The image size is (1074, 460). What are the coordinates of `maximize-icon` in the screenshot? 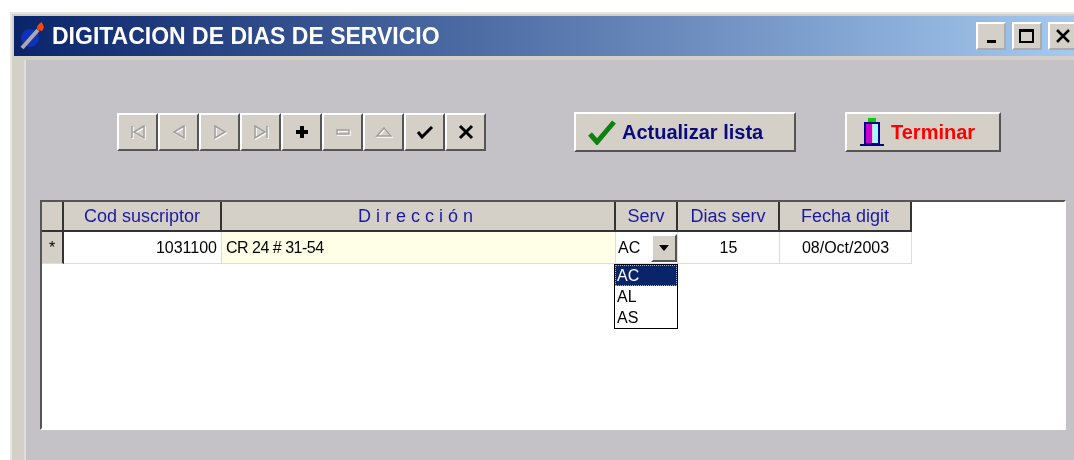 It's located at (1027, 36).